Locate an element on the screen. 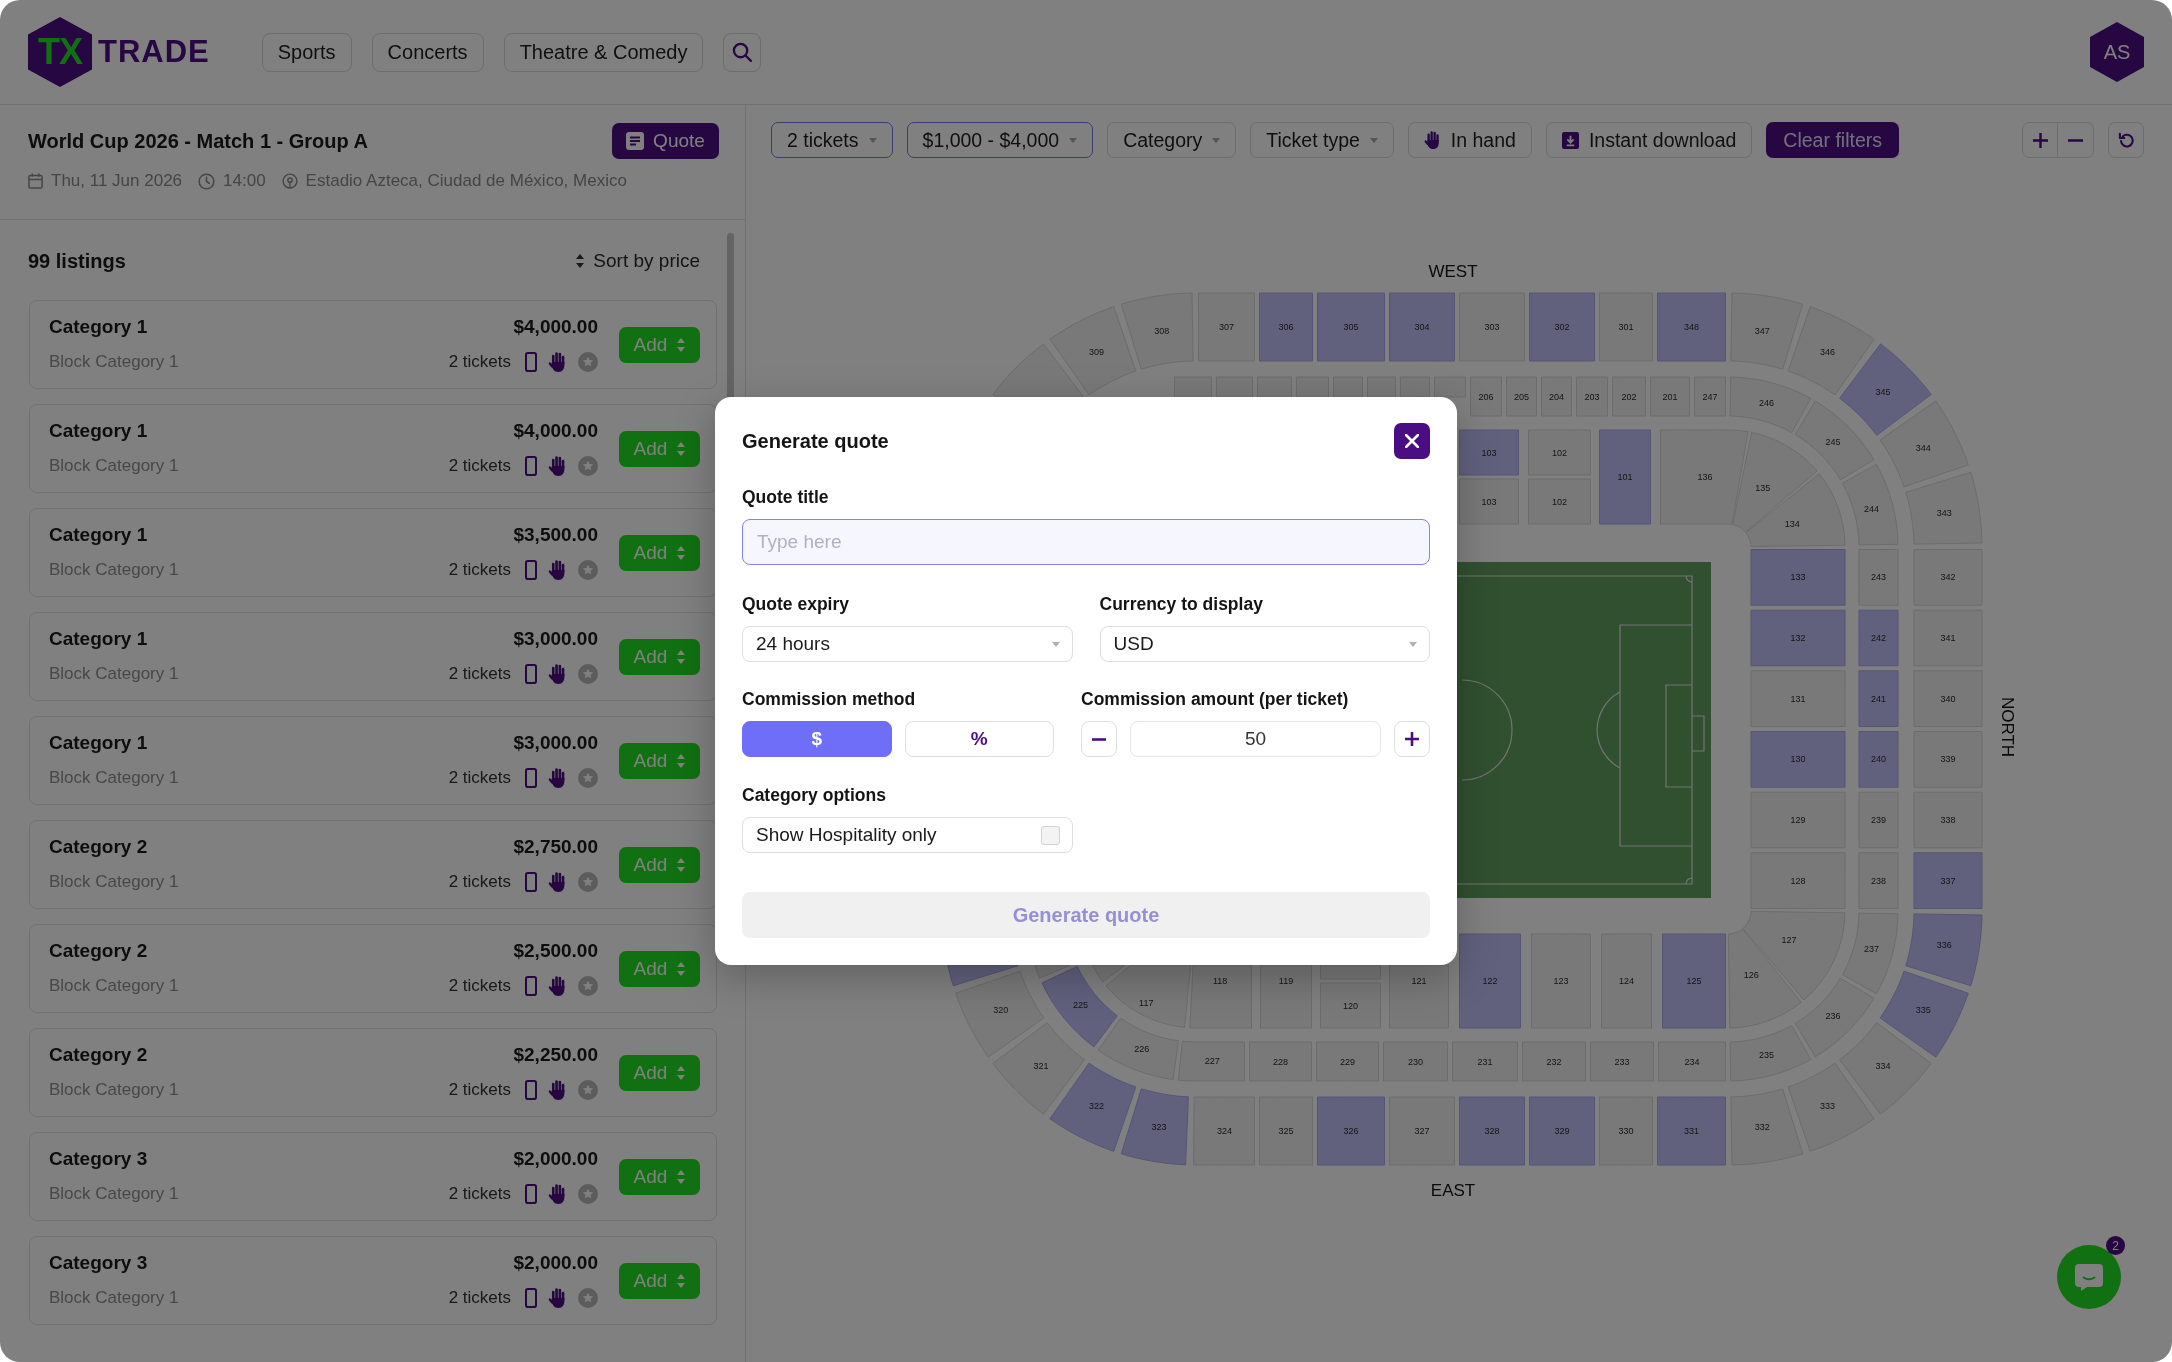  seat-section: 102 is located at coordinates (1559, 452).